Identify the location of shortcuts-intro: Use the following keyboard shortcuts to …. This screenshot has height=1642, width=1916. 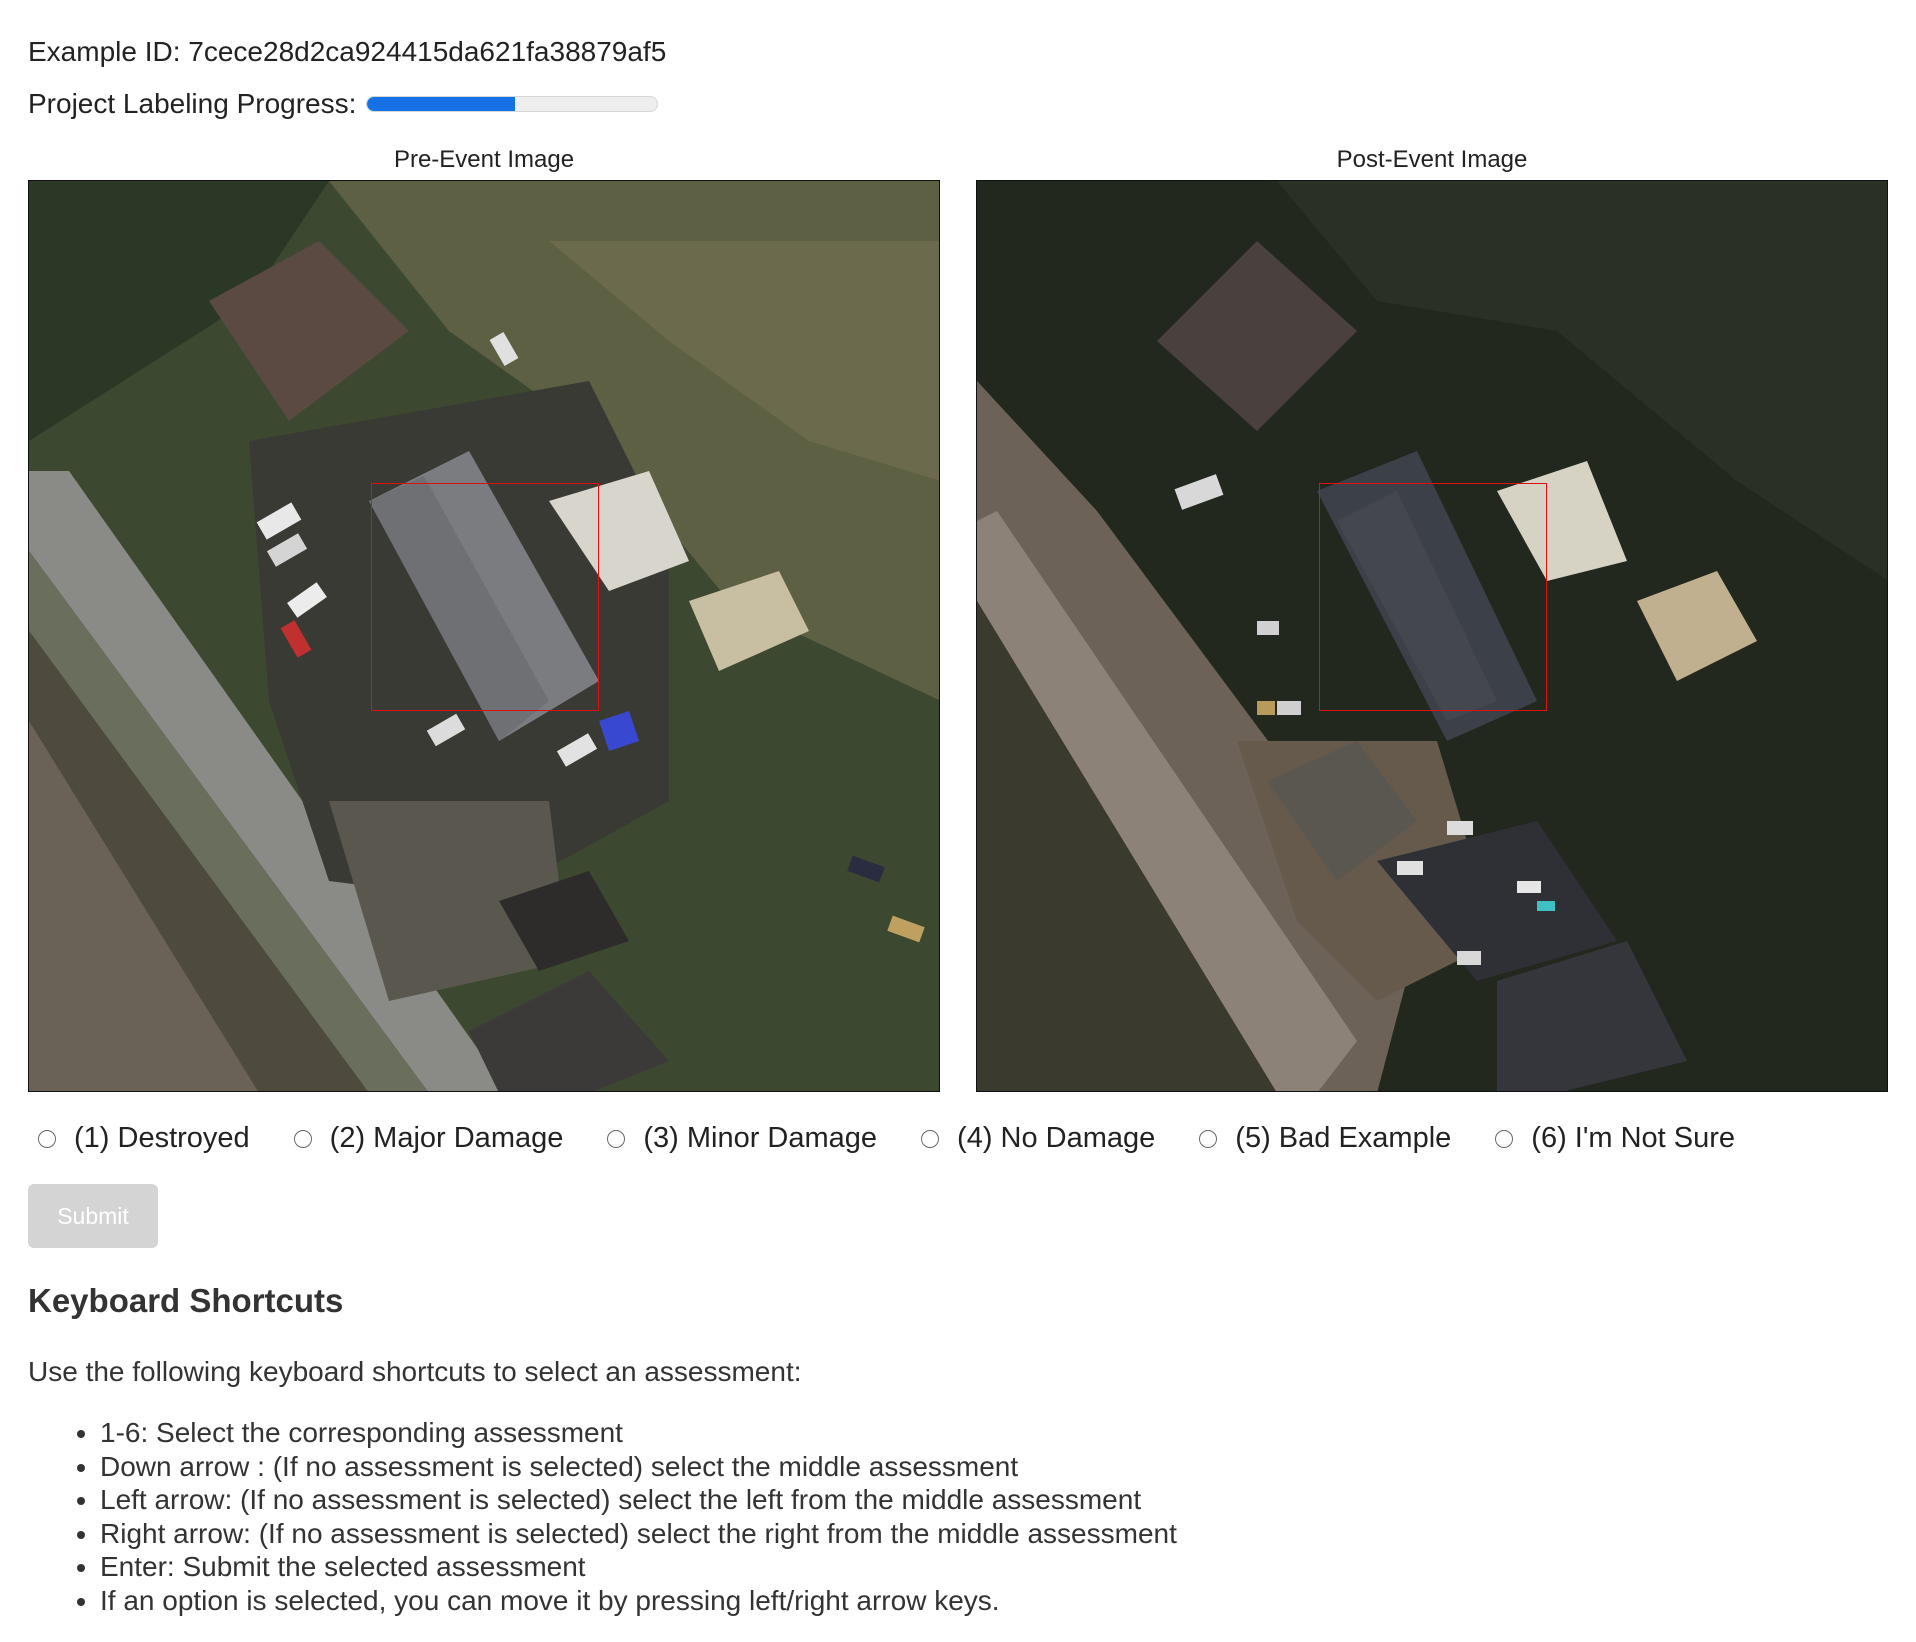
(415, 1371).